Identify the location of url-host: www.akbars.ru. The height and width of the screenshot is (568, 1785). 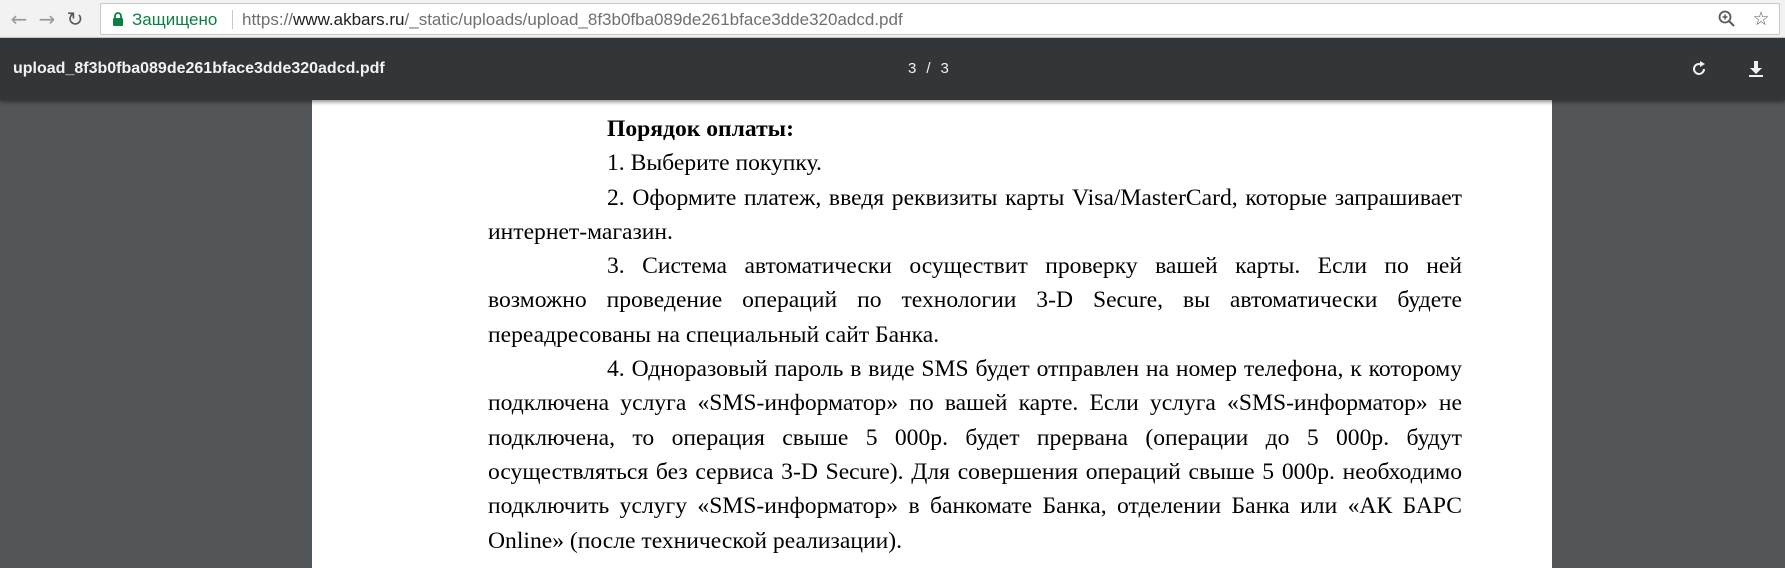
(349, 19).